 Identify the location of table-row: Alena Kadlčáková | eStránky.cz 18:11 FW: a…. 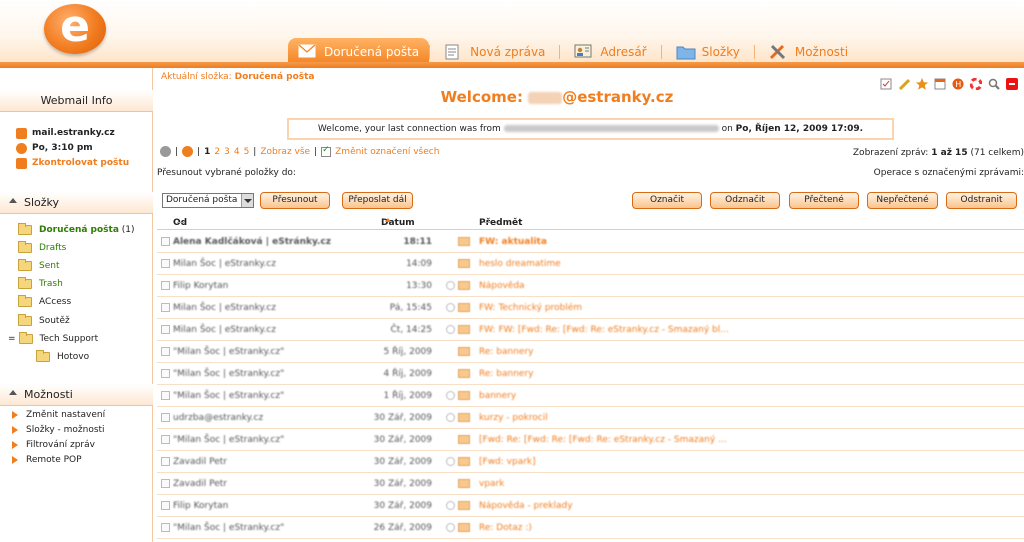
(590, 242).